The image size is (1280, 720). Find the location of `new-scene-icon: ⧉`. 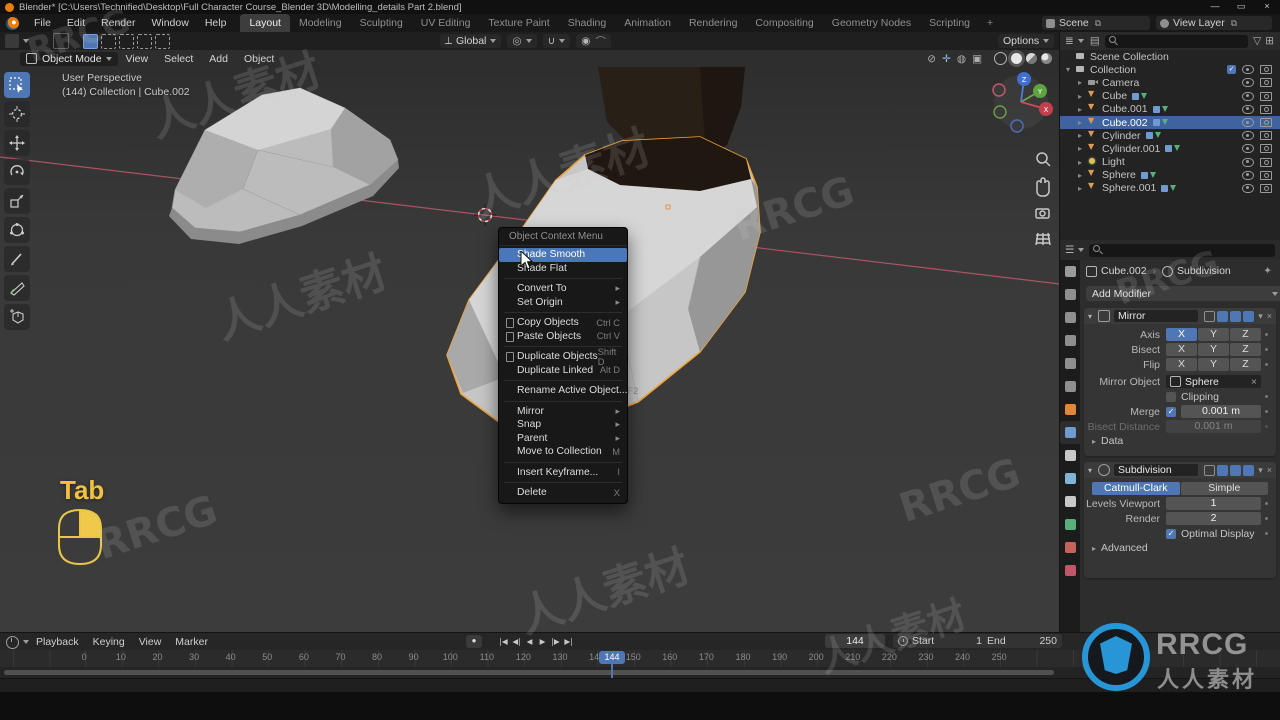

new-scene-icon: ⧉ is located at coordinates (1098, 23).